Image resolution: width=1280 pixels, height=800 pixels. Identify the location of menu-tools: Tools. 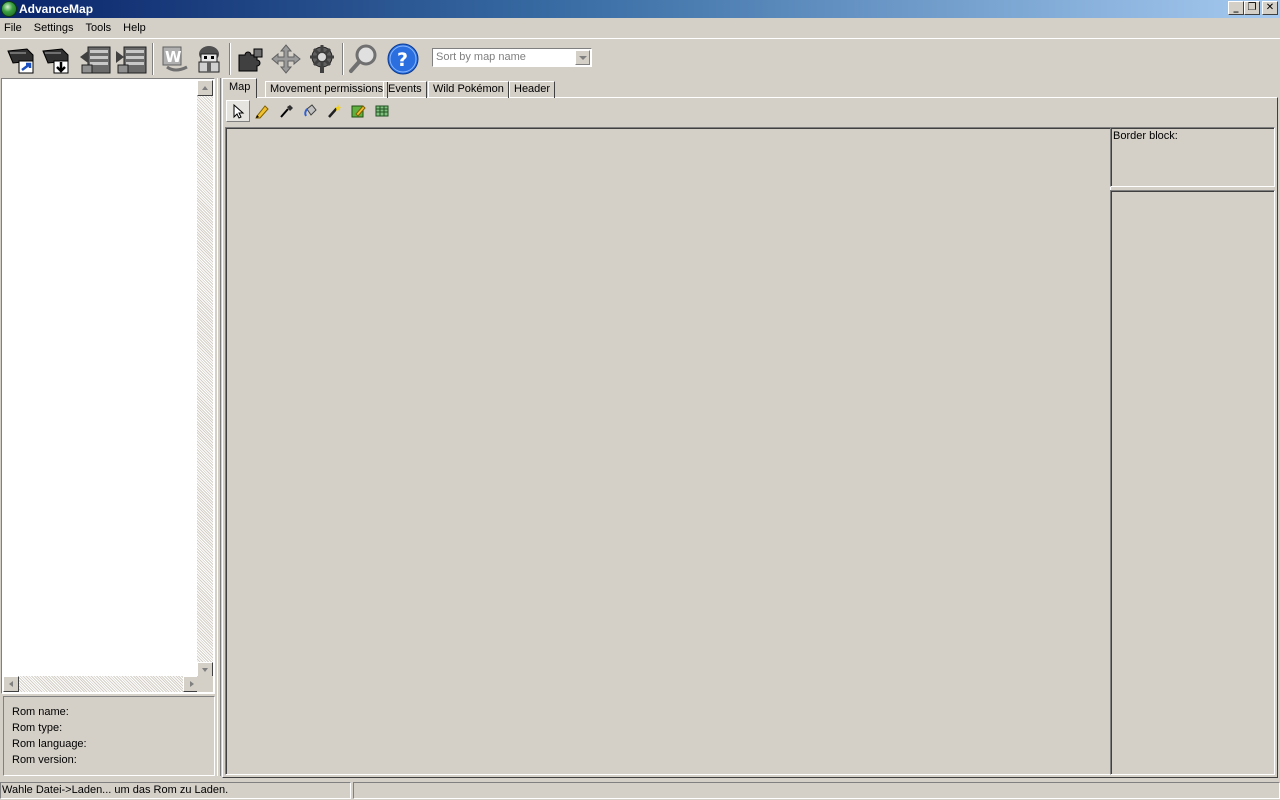
(98, 28).